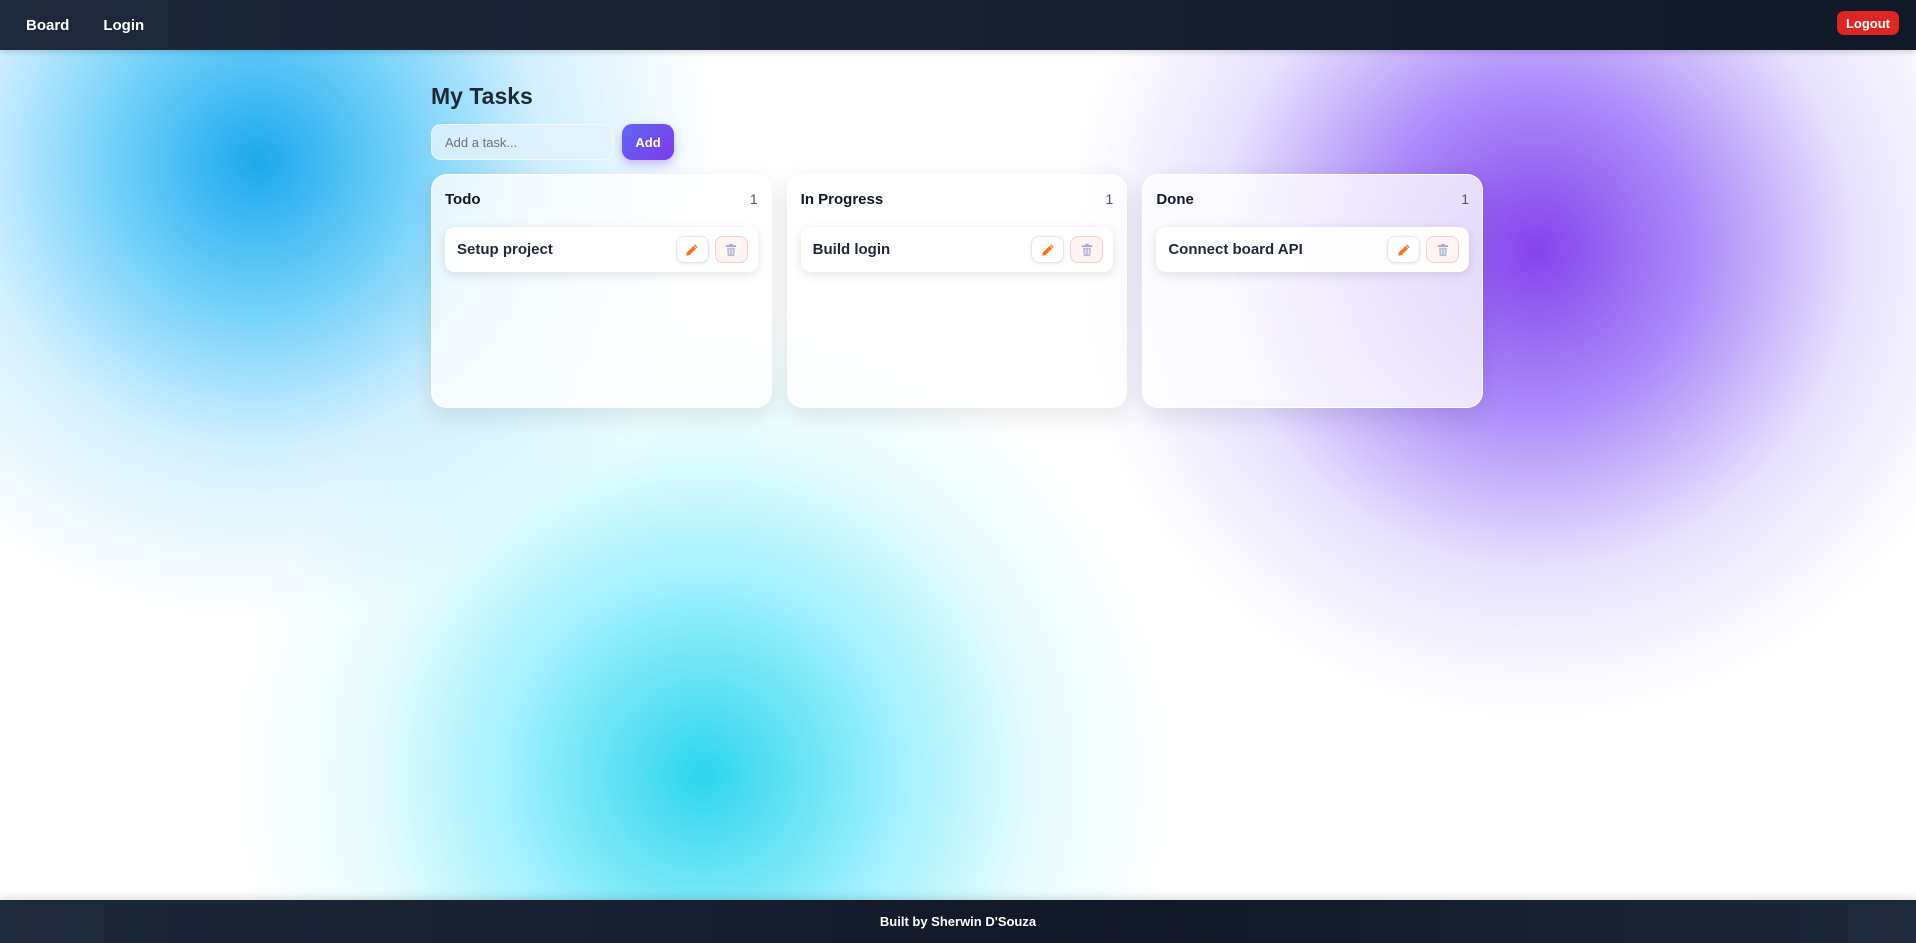 This screenshot has width=1916, height=943. What do you see at coordinates (957, 142) in the screenshot?
I see `add-task-row: Add` at bounding box center [957, 142].